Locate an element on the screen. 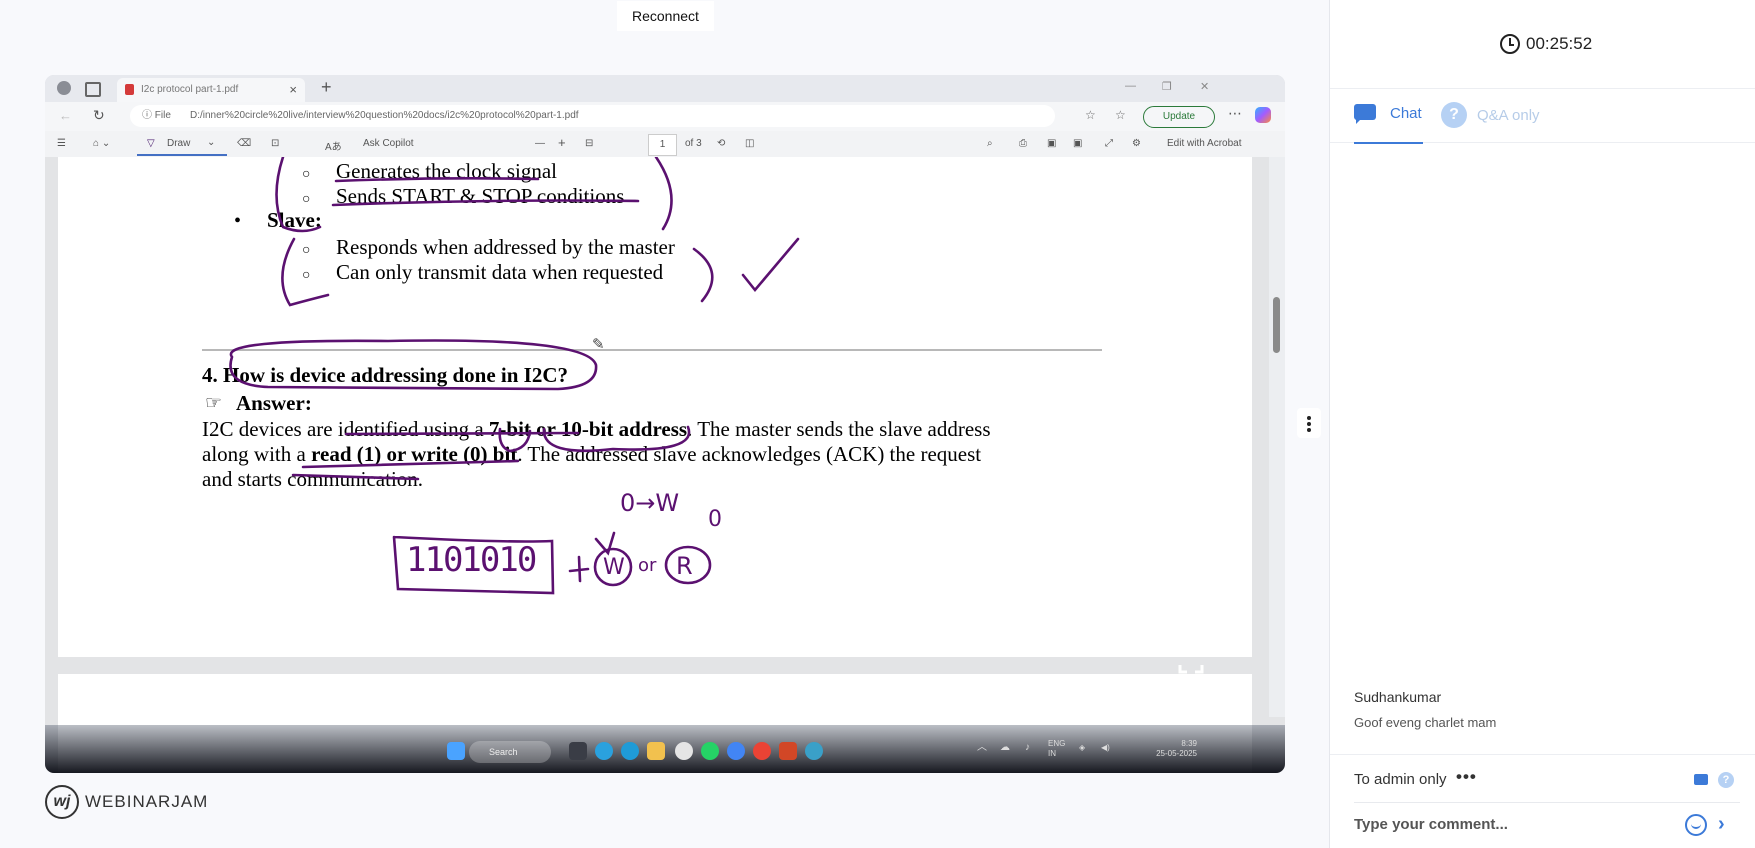 The image size is (1755, 848). session-timer: 00:25:52 is located at coordinates (1542, 44).